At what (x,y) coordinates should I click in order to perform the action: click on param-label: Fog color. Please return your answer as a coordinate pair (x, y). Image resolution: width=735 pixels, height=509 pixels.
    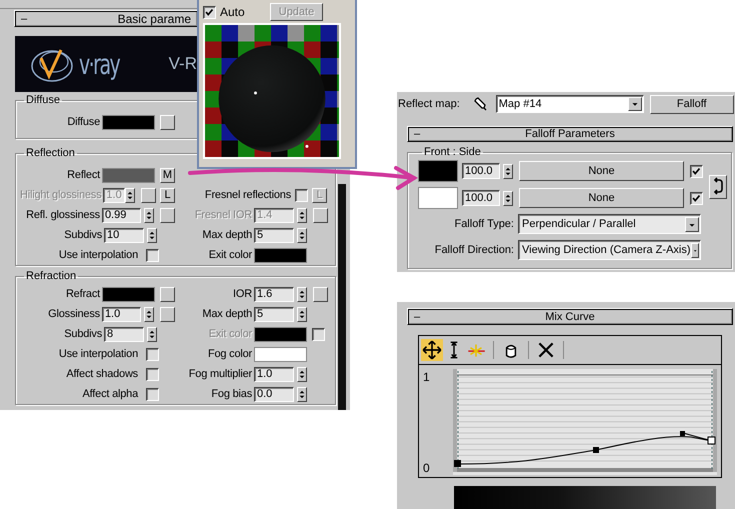
    Looking at the image, I should click on (229, 354).